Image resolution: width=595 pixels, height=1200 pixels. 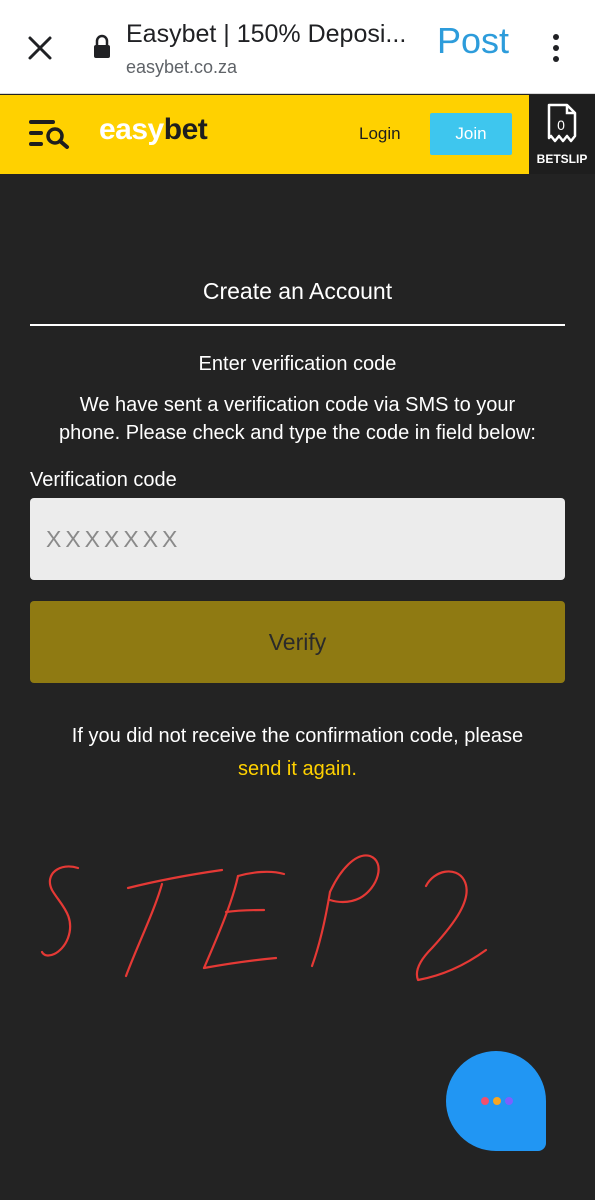 What do you see at coordinates (297, 364) in the screenshot?
I see `verification-subheading: Enter verification code` at bounding box center [297, 364].